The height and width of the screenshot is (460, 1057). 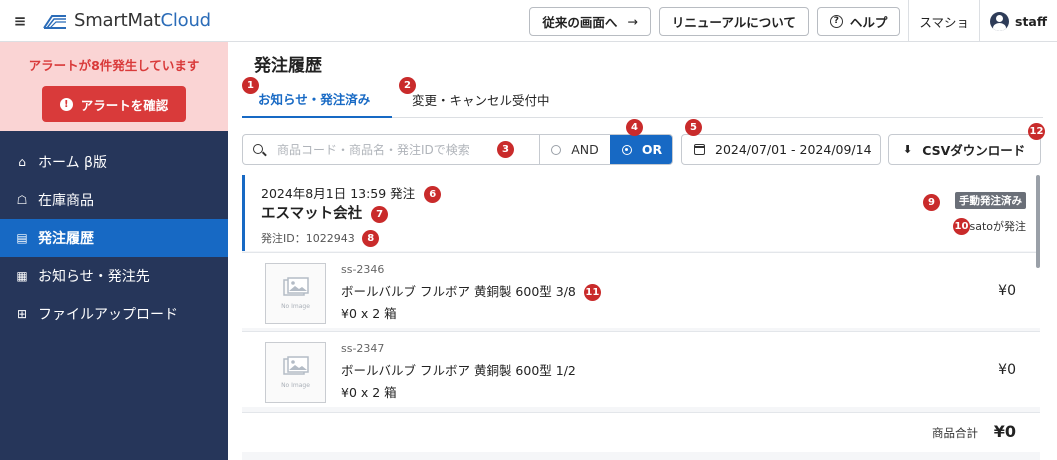 What do you see at coordinates (407, 85) in the screenshot?
I see `annotation-badge: 2` at bounding box center [407, 85].